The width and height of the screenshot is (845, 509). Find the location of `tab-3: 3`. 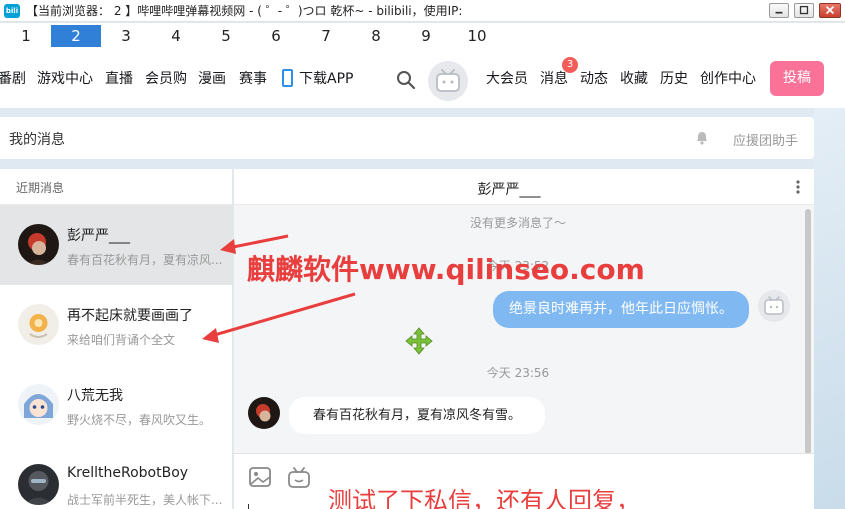

tab-3: 3 is located at coordinates (126, 36).